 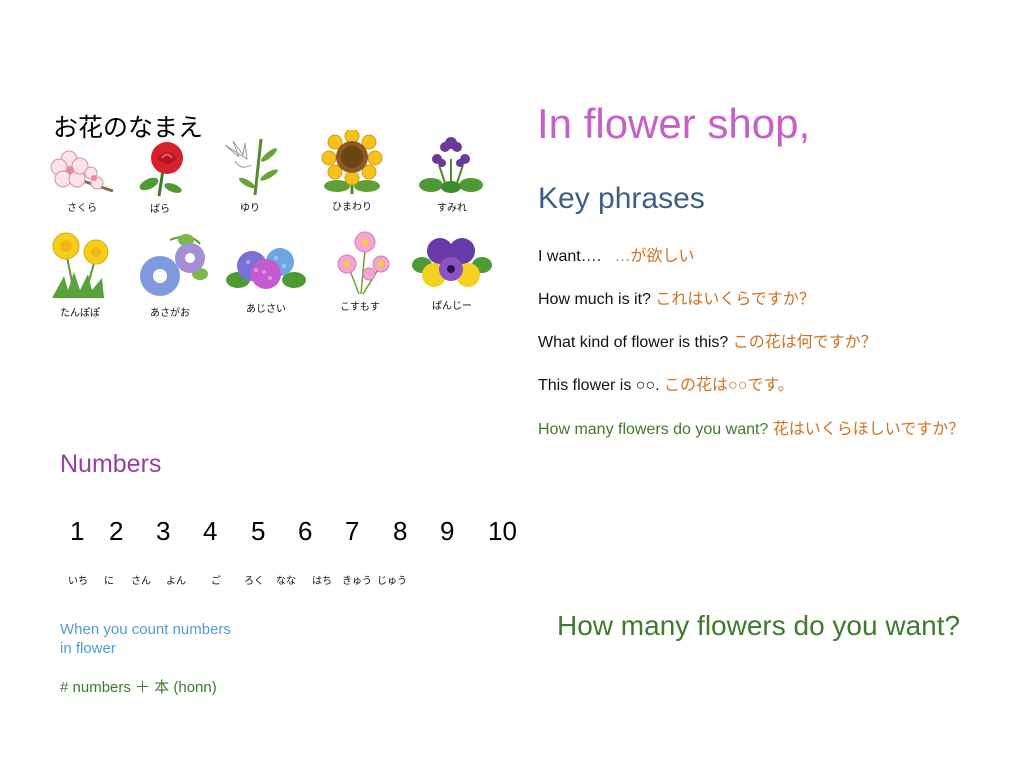 I want to click on count-note-line1: When you count numbers, so click(x=145, y=629).